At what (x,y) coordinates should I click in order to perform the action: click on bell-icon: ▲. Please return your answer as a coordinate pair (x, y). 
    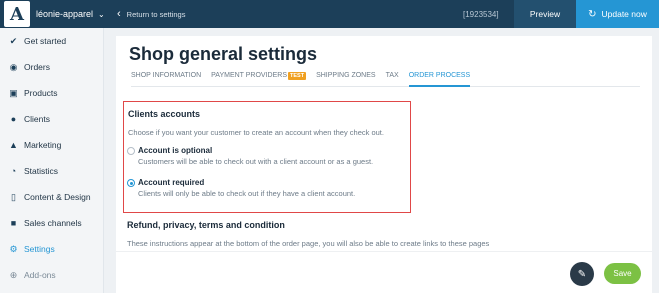
    Looking at the image, I should click on (13, 145).